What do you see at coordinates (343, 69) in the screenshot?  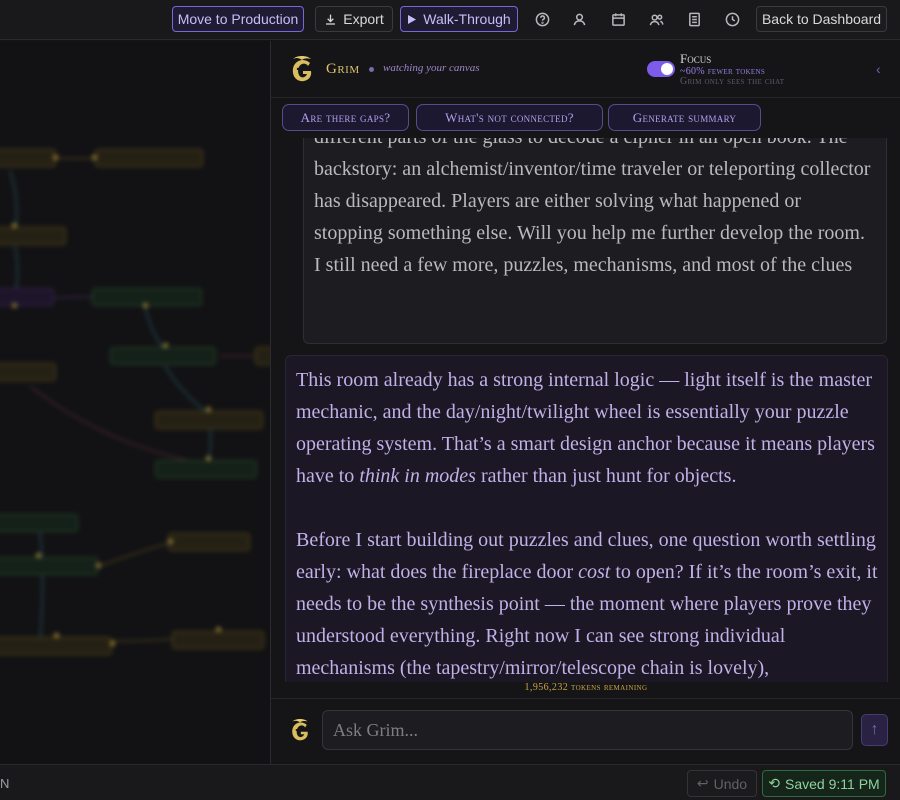 I see `assistant-name: Grim` at bounding box center [343, 69].